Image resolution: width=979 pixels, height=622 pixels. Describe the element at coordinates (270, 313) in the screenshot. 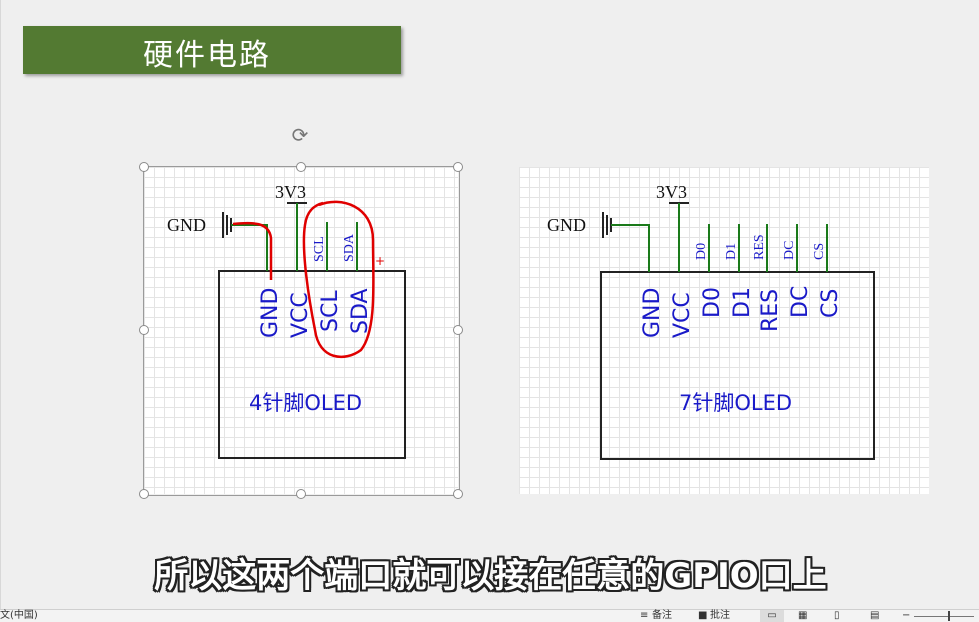

I see `left-pin-gnd: GND` at that location.